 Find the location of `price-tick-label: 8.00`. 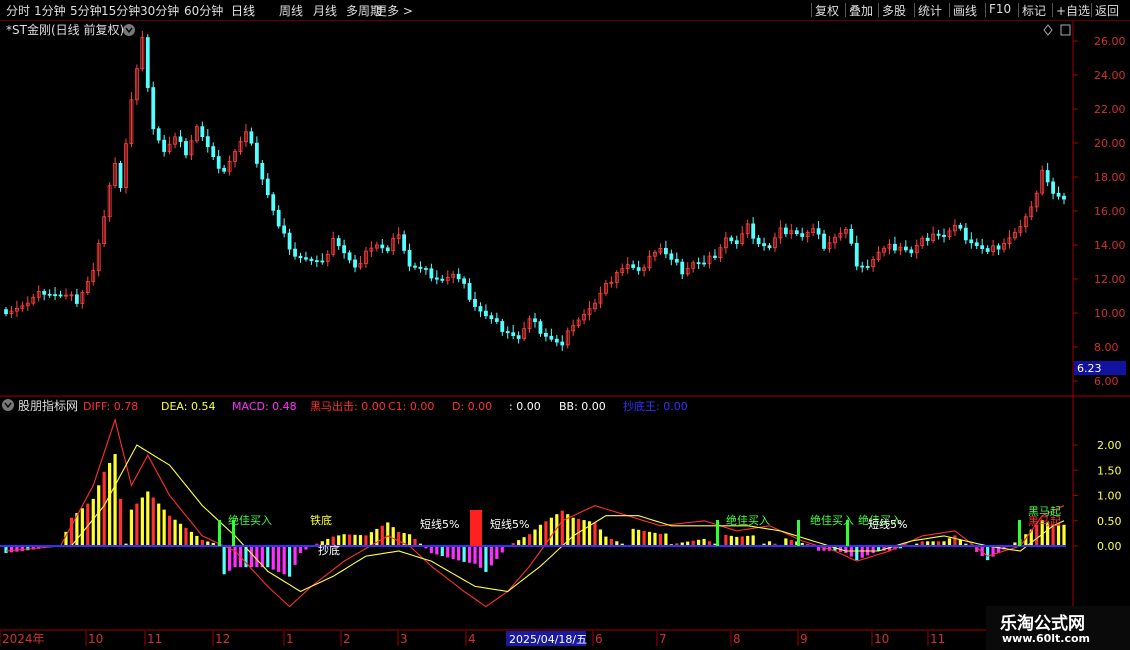

price-tick-label: 8.00 is located at coordinates (1106, 347).